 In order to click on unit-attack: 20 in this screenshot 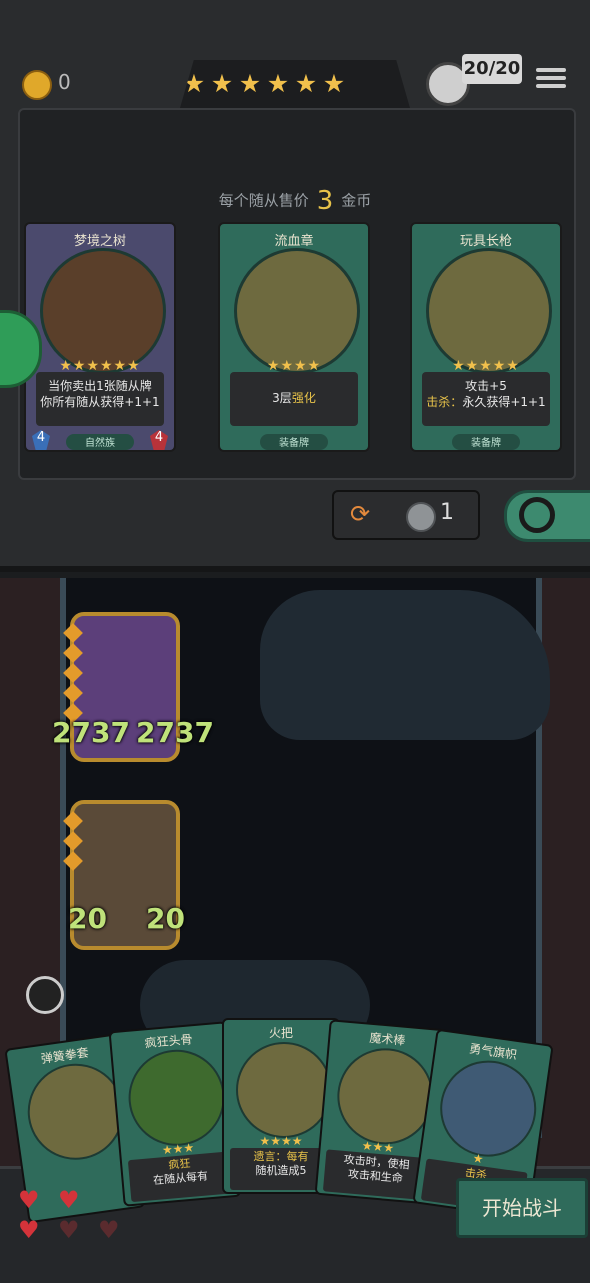, I will do `click(87, 918)`.